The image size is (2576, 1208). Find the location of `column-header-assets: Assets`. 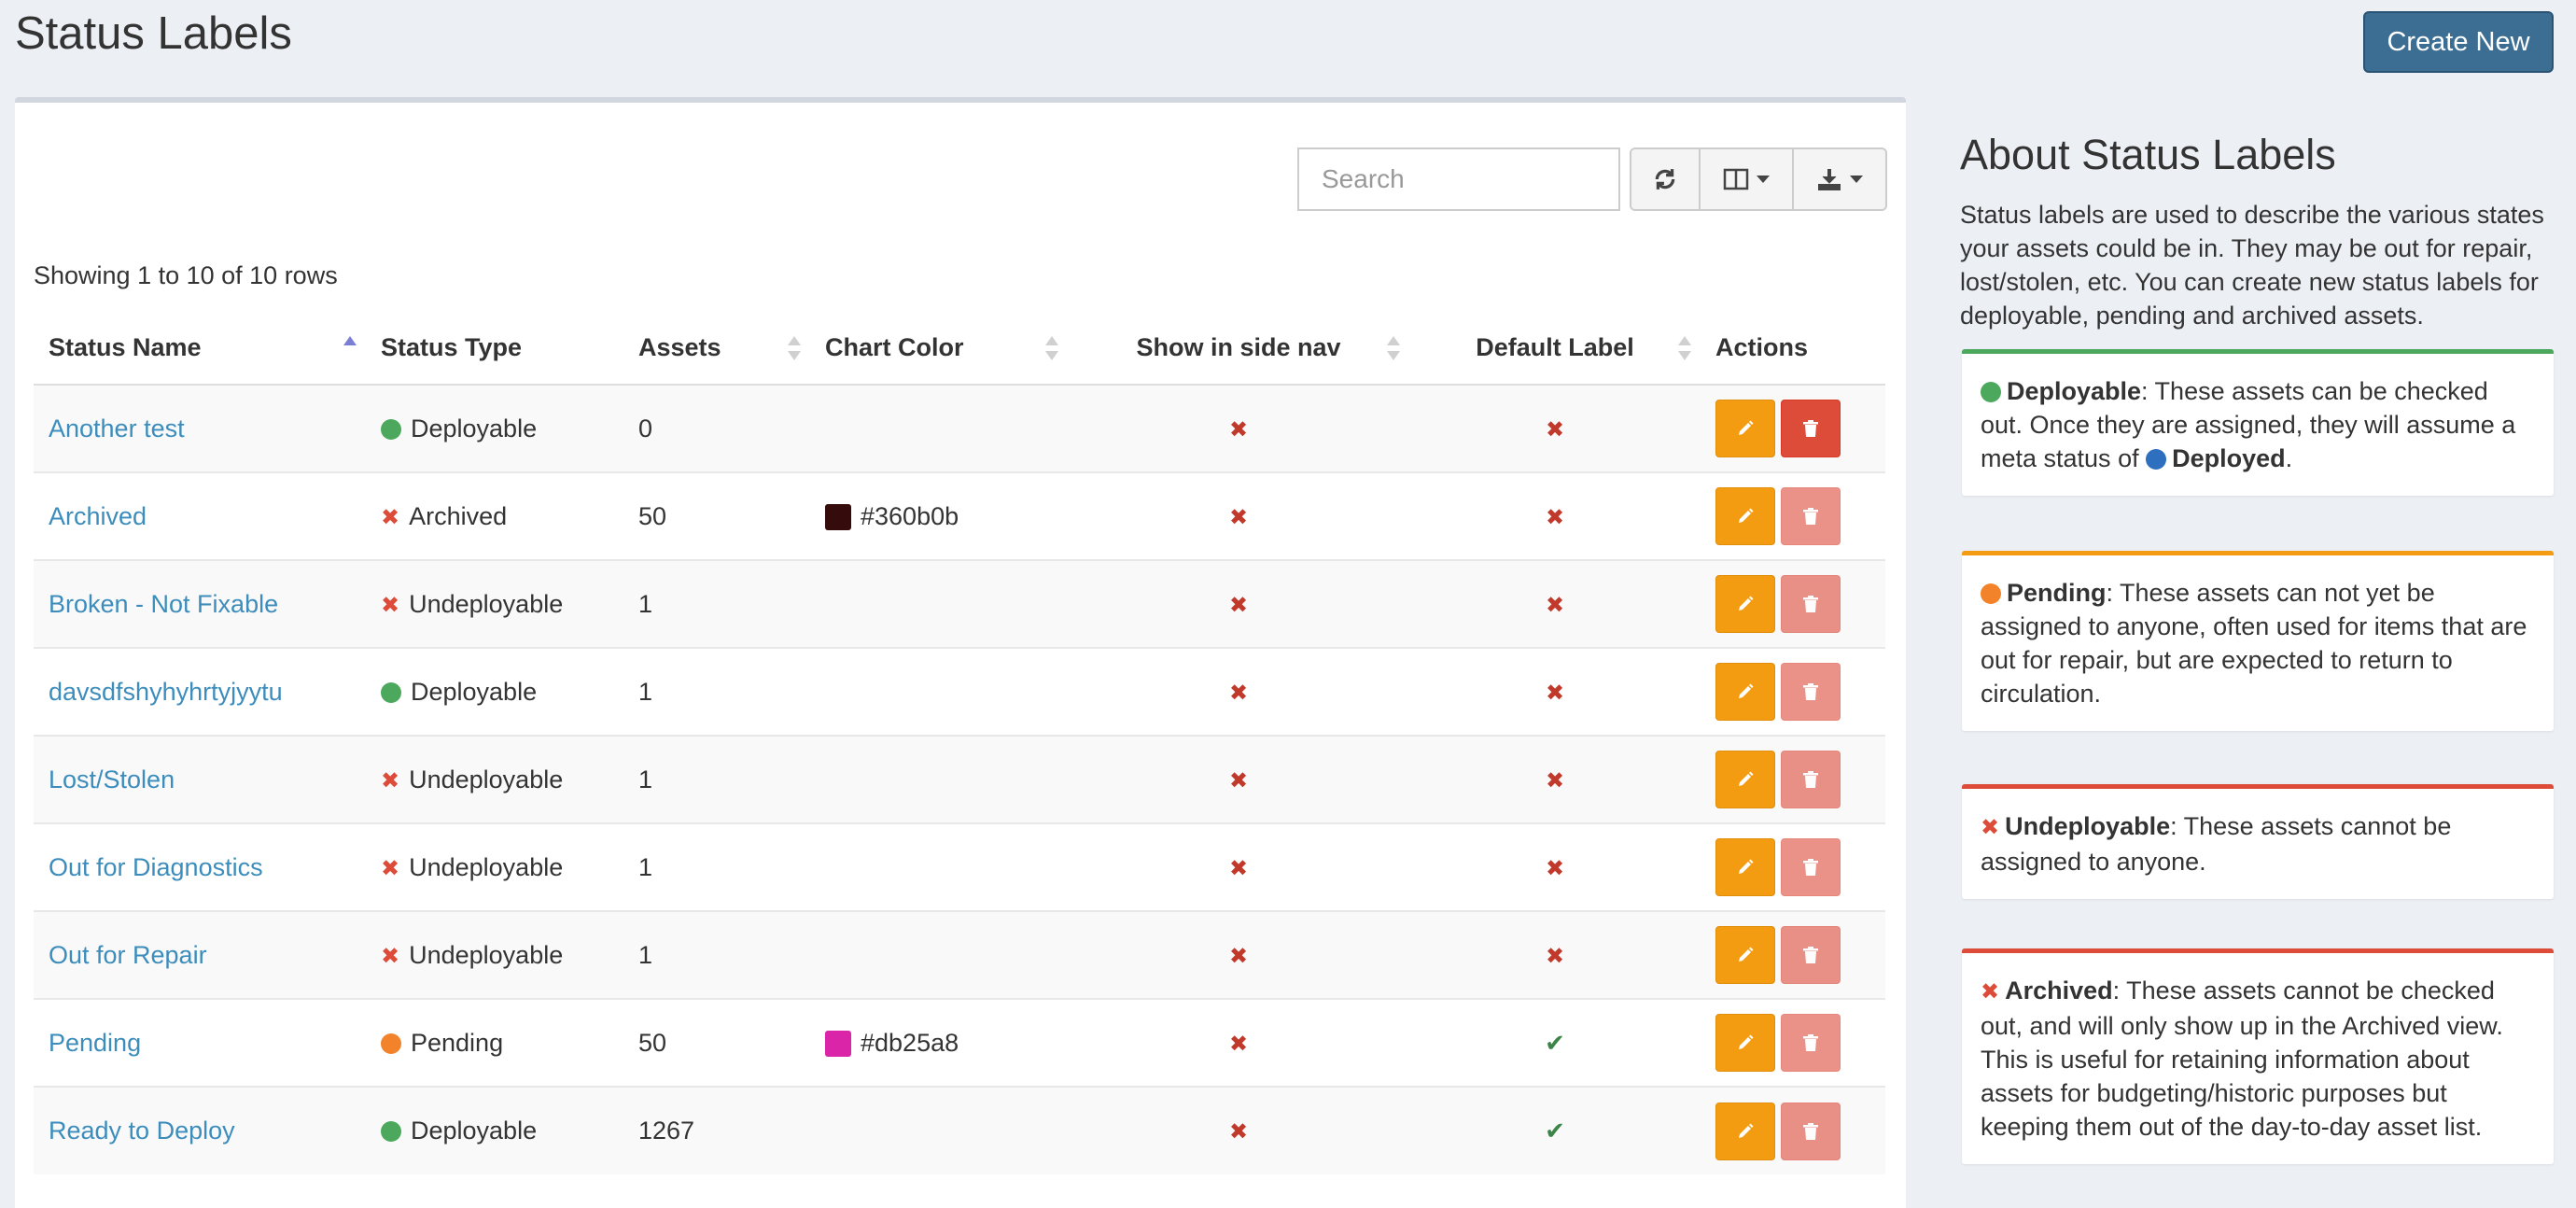

column-header-assets: Assets is located at coordinates (716, 349).